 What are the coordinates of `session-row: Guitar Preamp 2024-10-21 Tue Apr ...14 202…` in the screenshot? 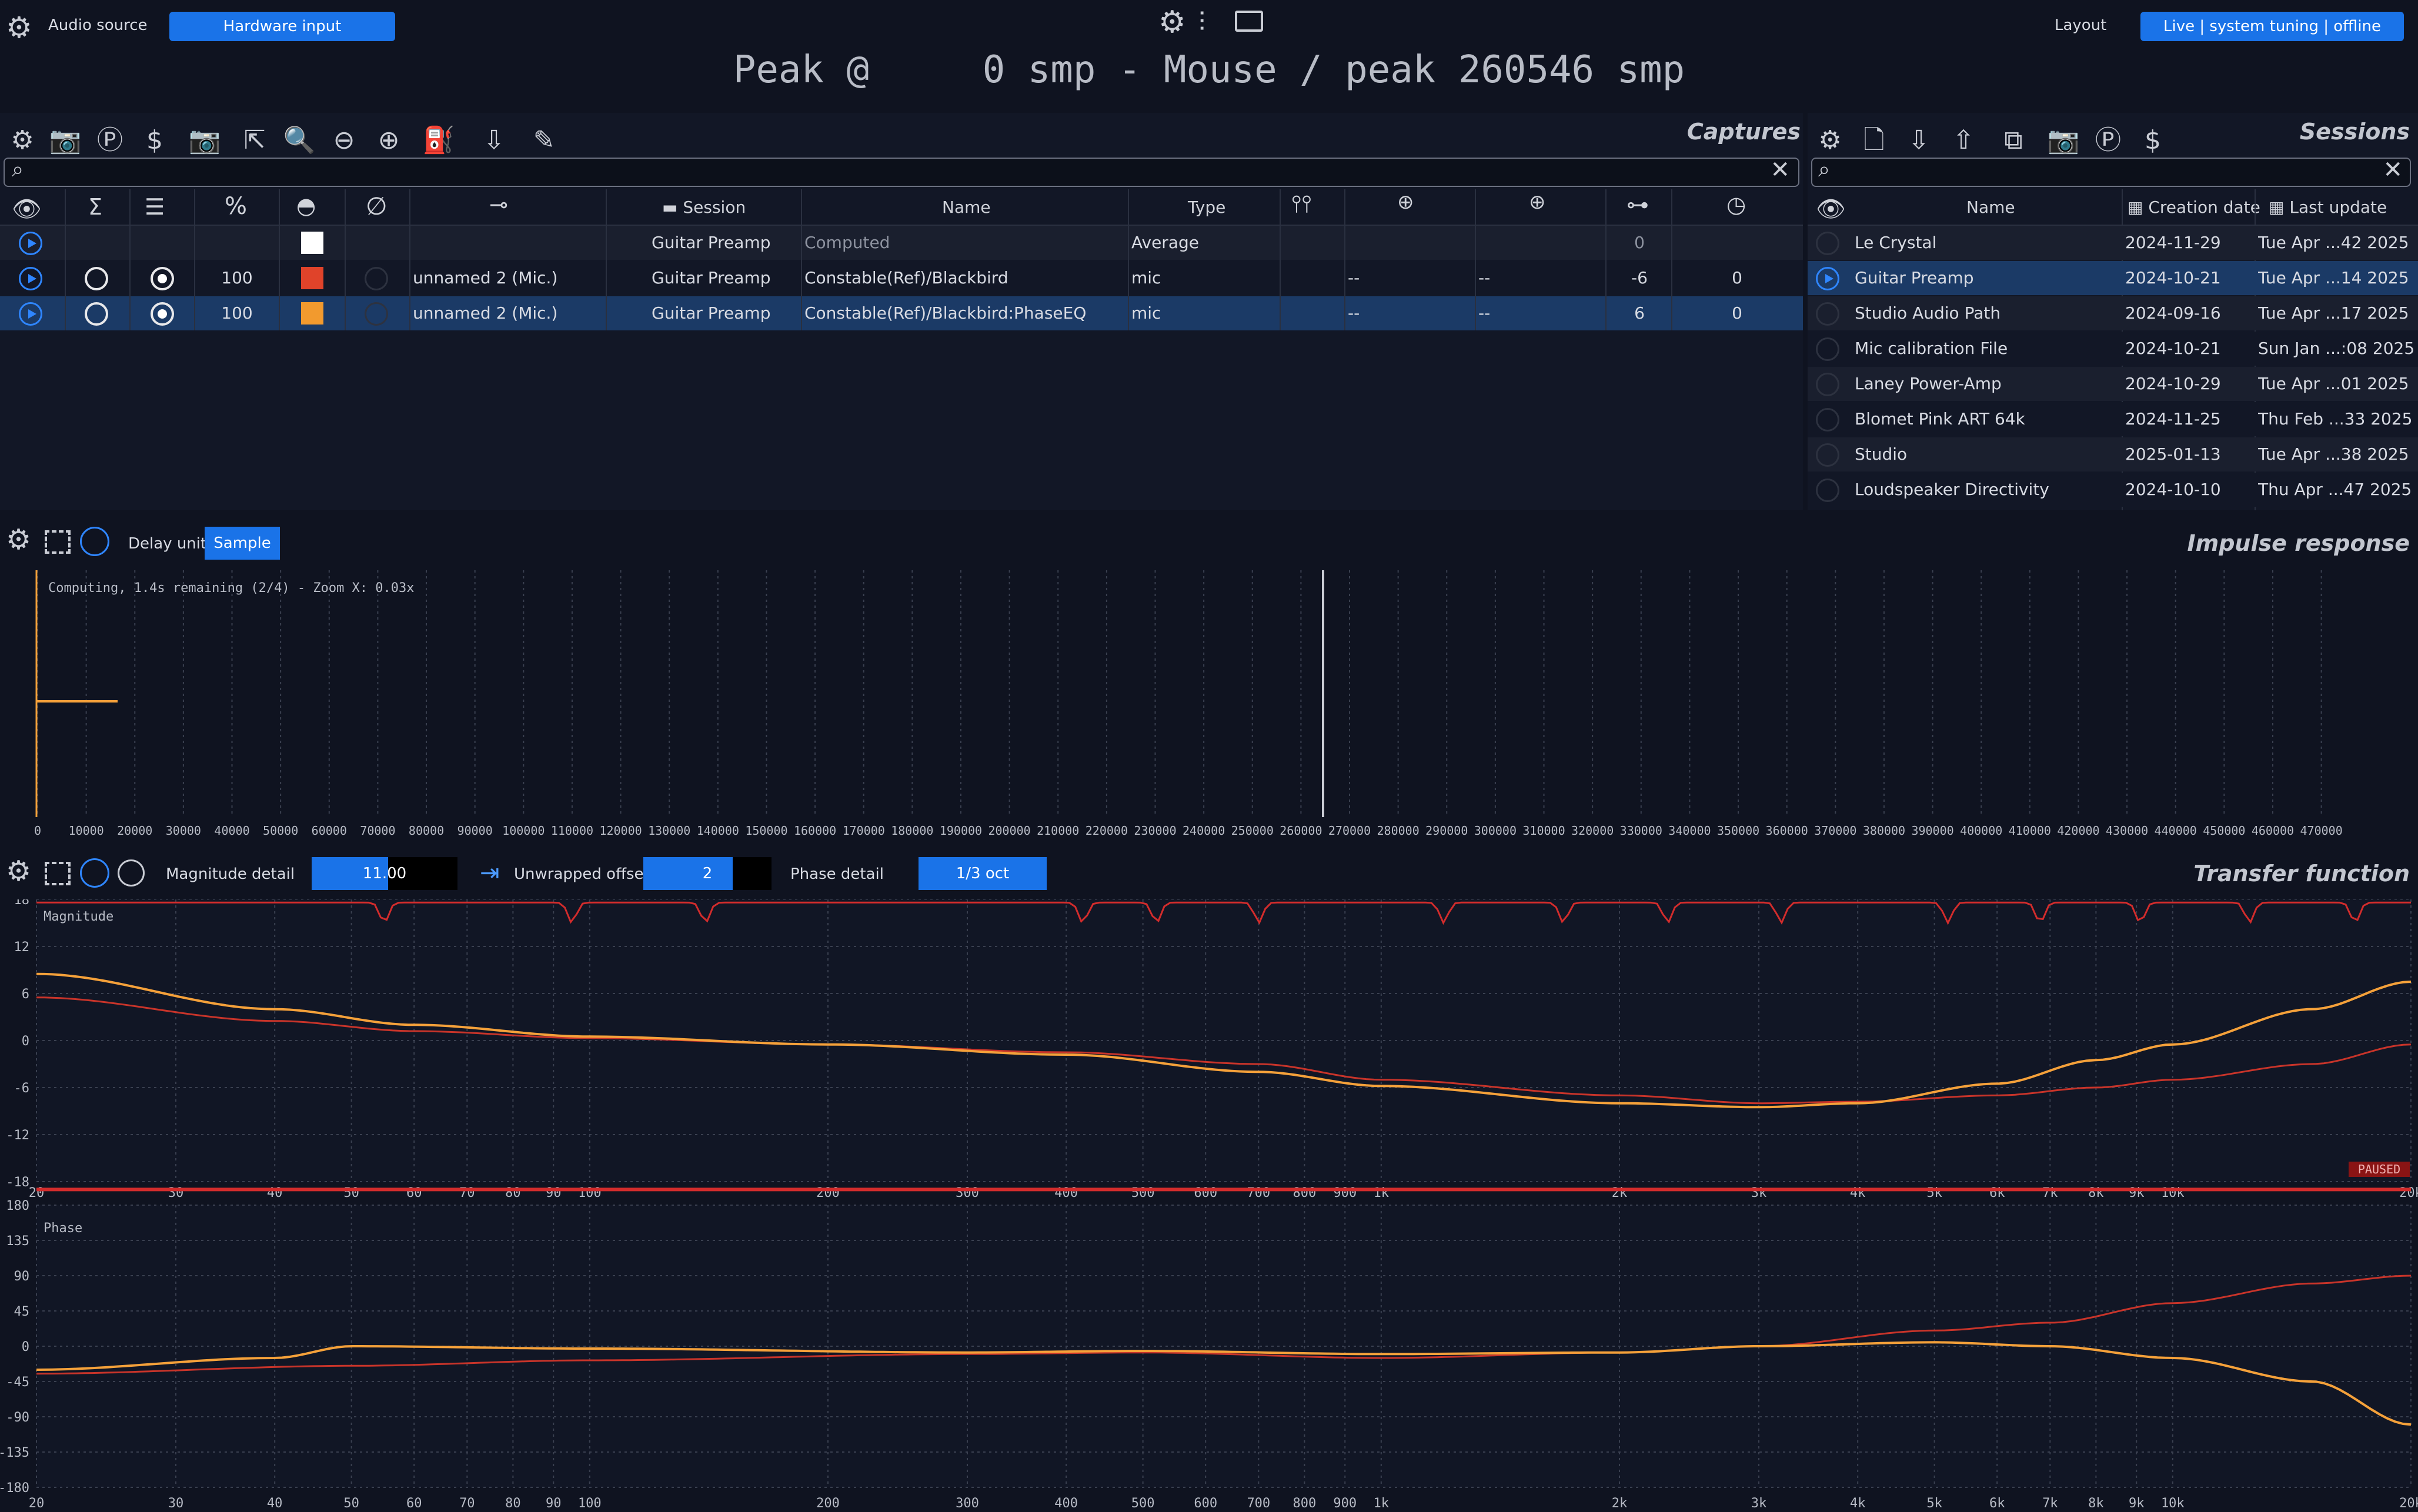 It's located at (2113, 278).